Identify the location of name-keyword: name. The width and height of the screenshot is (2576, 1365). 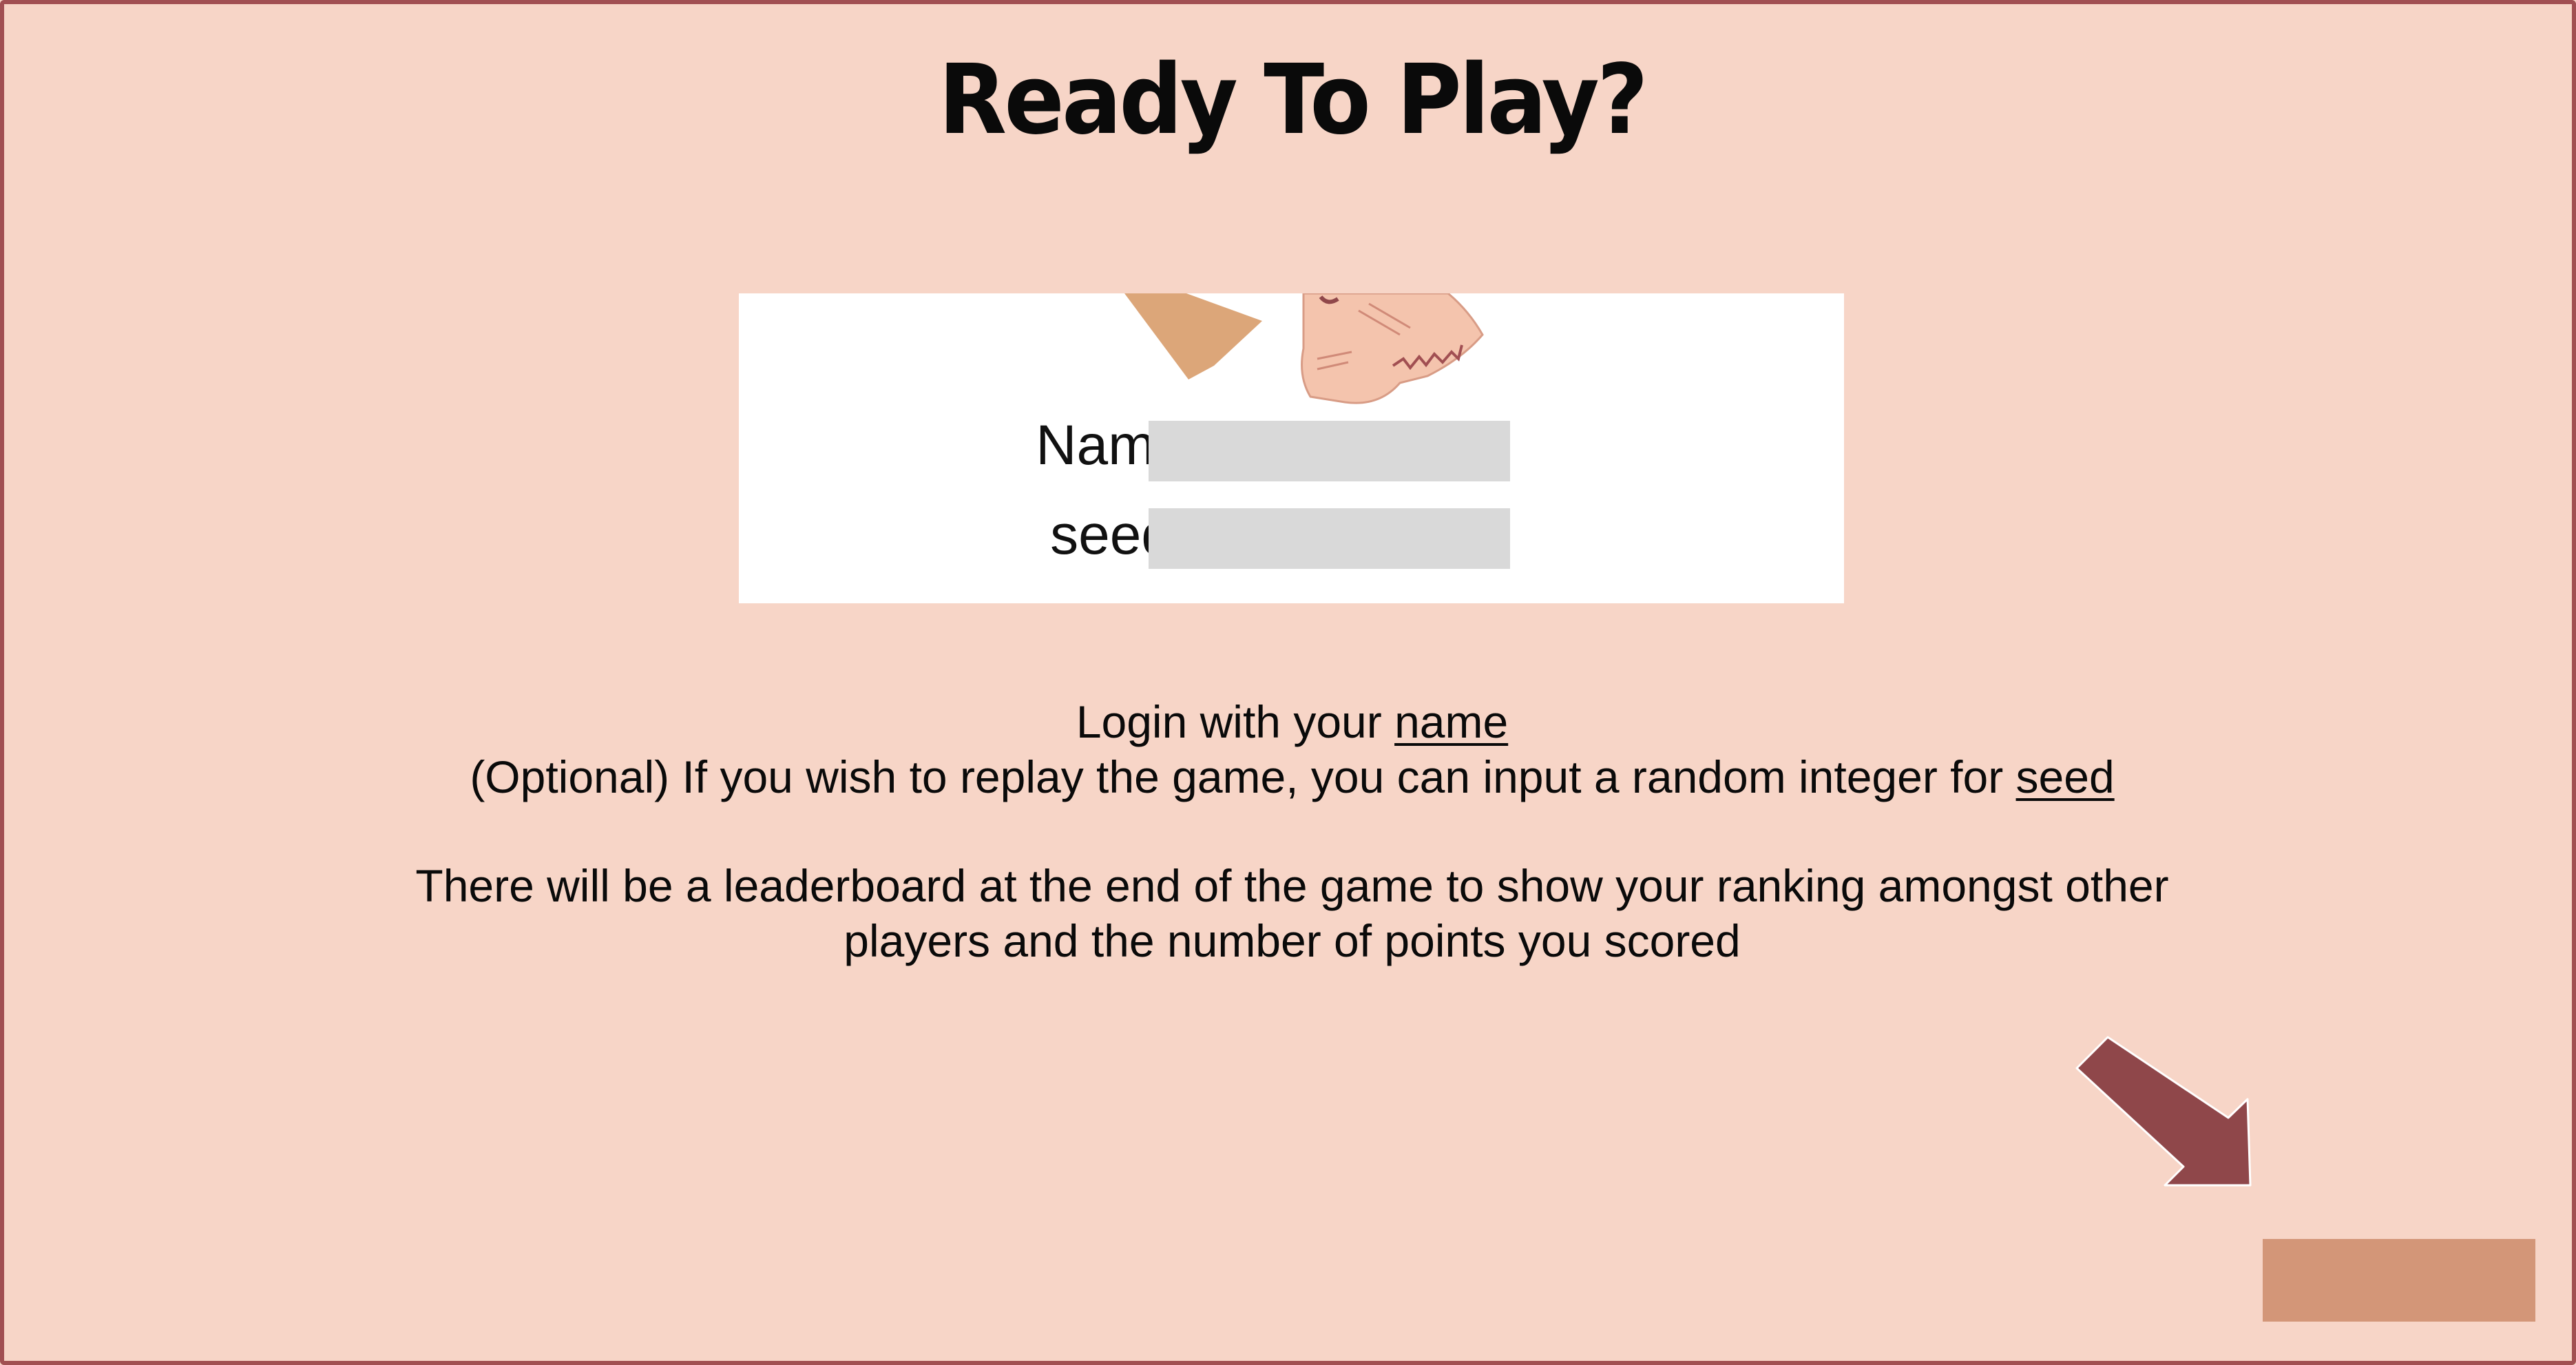
(1451, 721).